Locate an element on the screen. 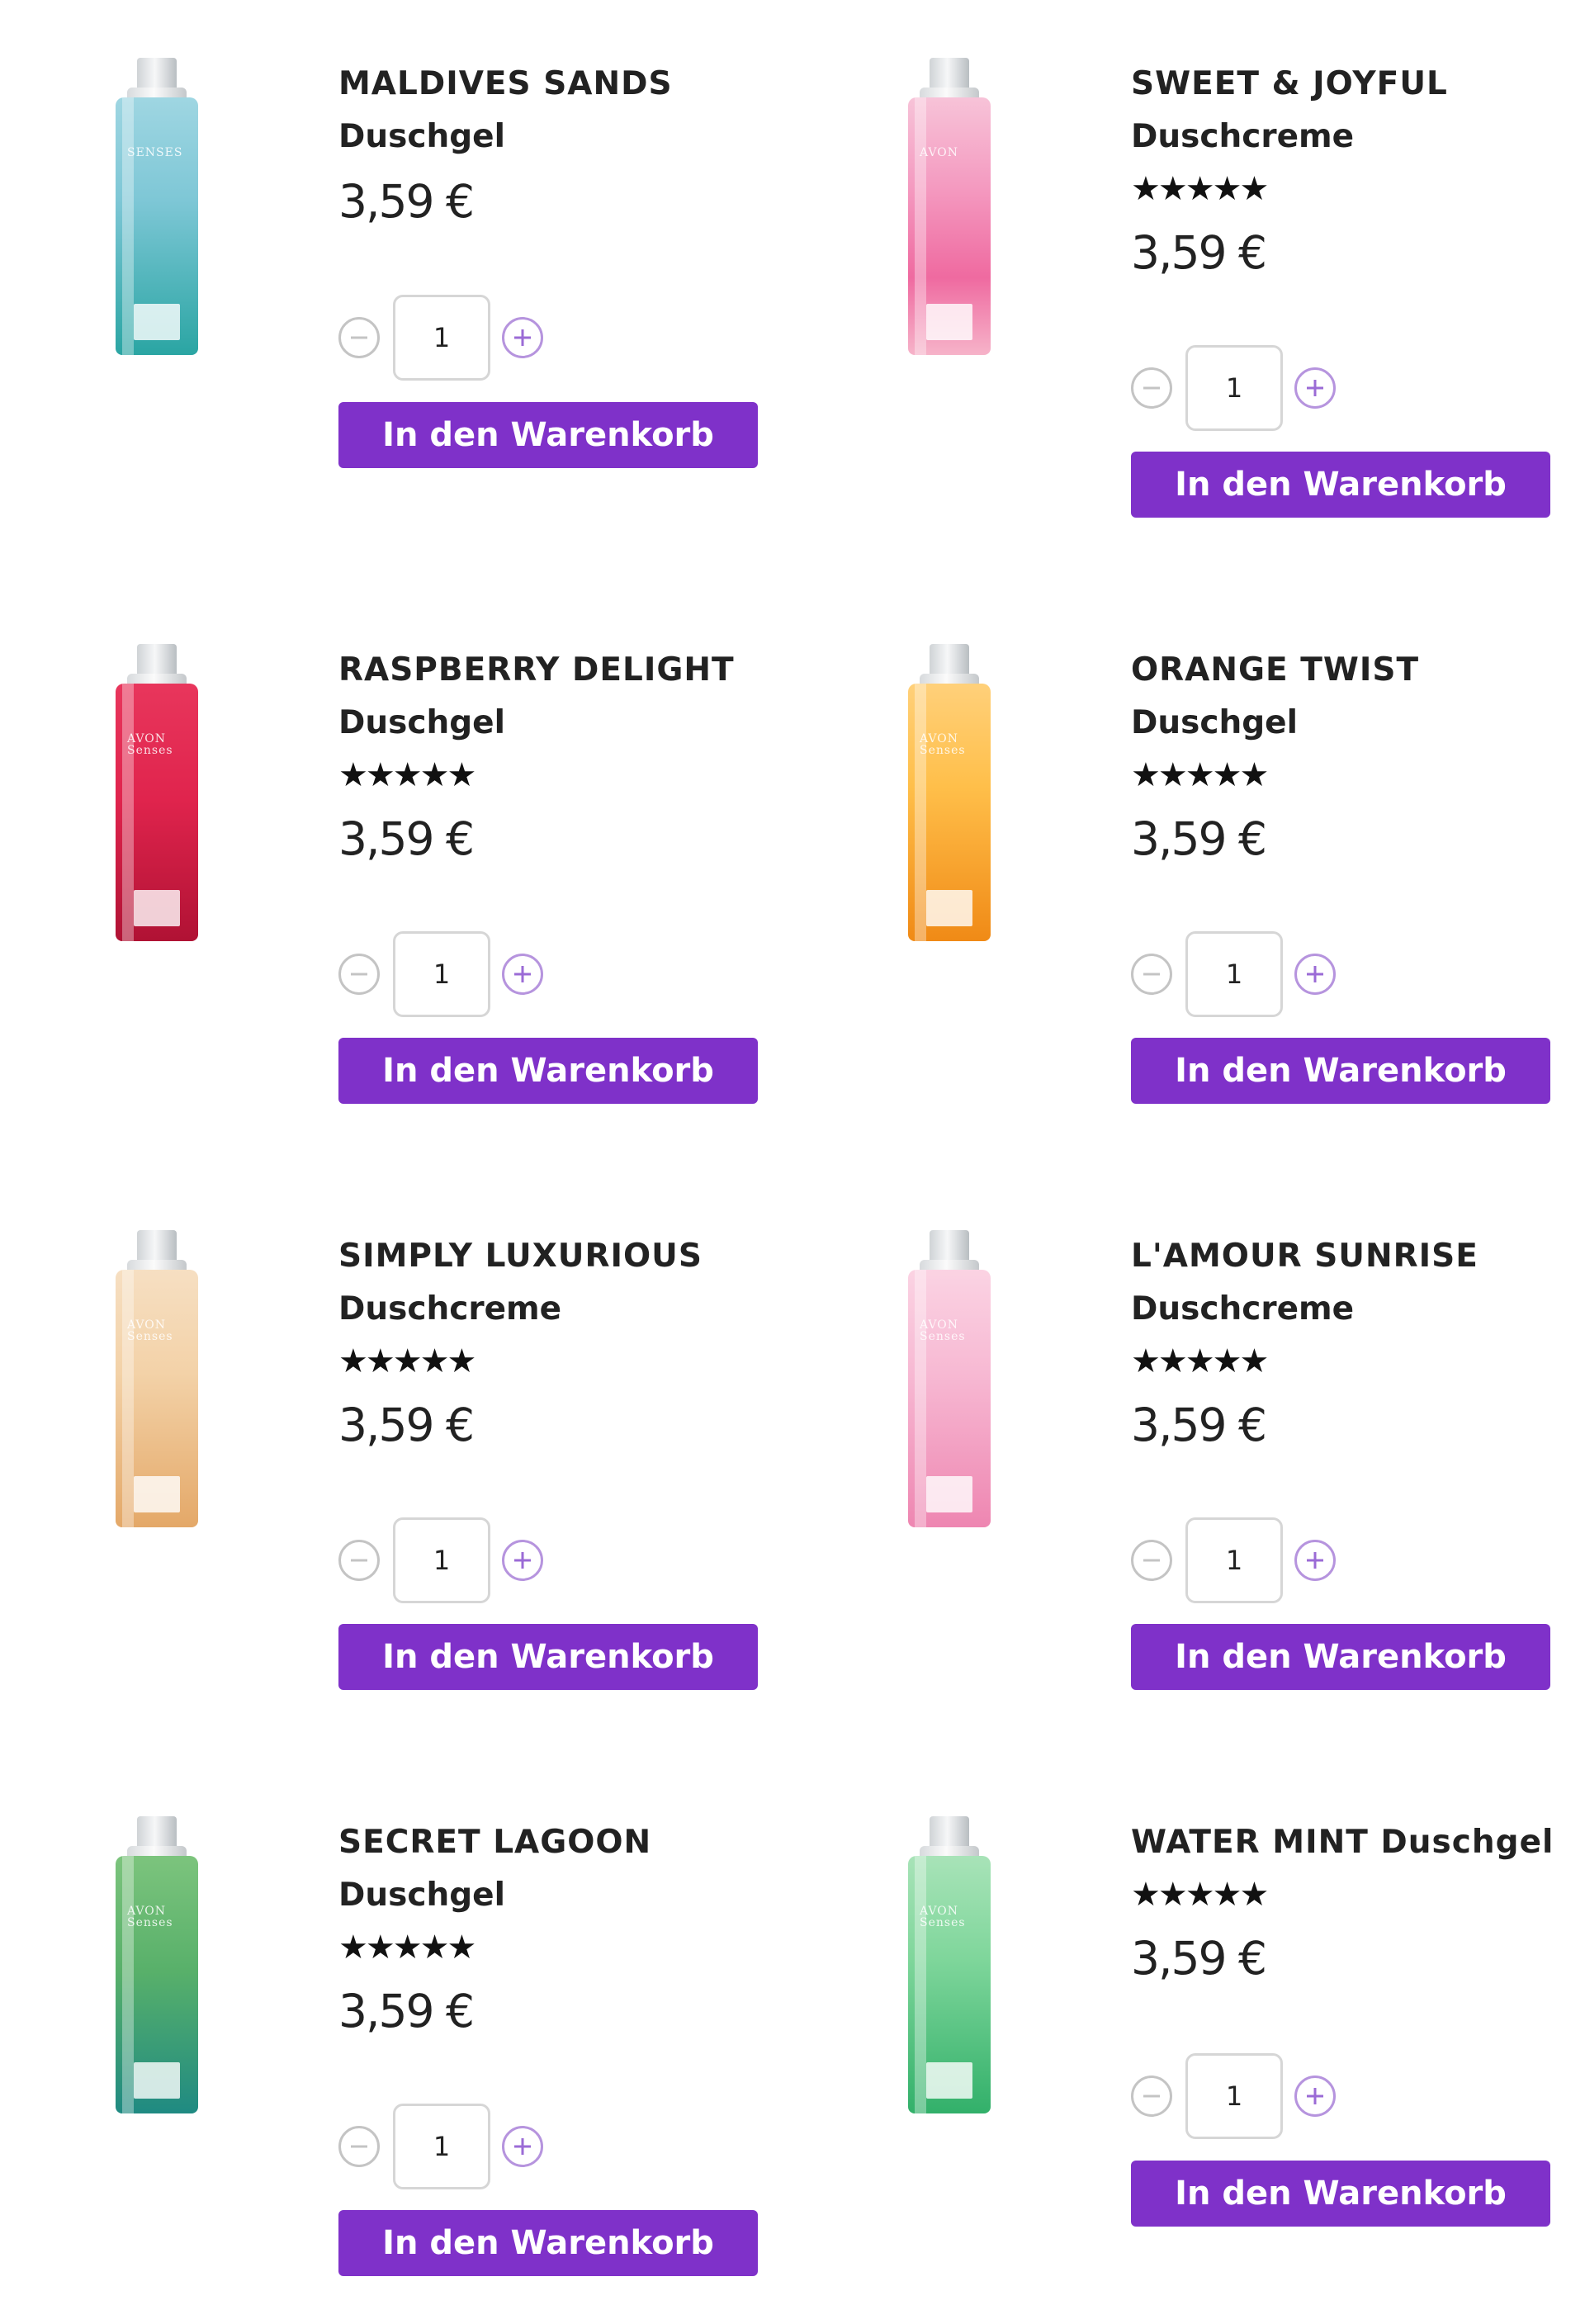  product-name: L'AMOUR SUNRISE is located at coordinates (1354, 1256).